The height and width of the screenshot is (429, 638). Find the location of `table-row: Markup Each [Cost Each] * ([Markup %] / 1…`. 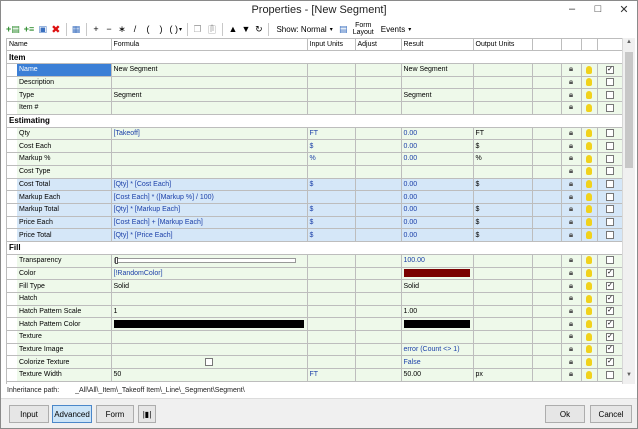

table-row: Markup Each [Cost Each] * ([Markup %] / 1… is located at coordinates (314, 197).